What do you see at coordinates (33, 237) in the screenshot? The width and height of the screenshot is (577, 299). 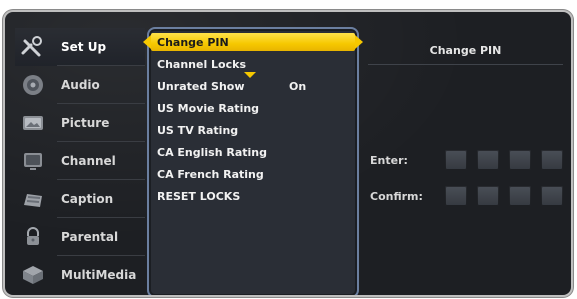 I see `lock-icon` at bounding box center [33, 237].